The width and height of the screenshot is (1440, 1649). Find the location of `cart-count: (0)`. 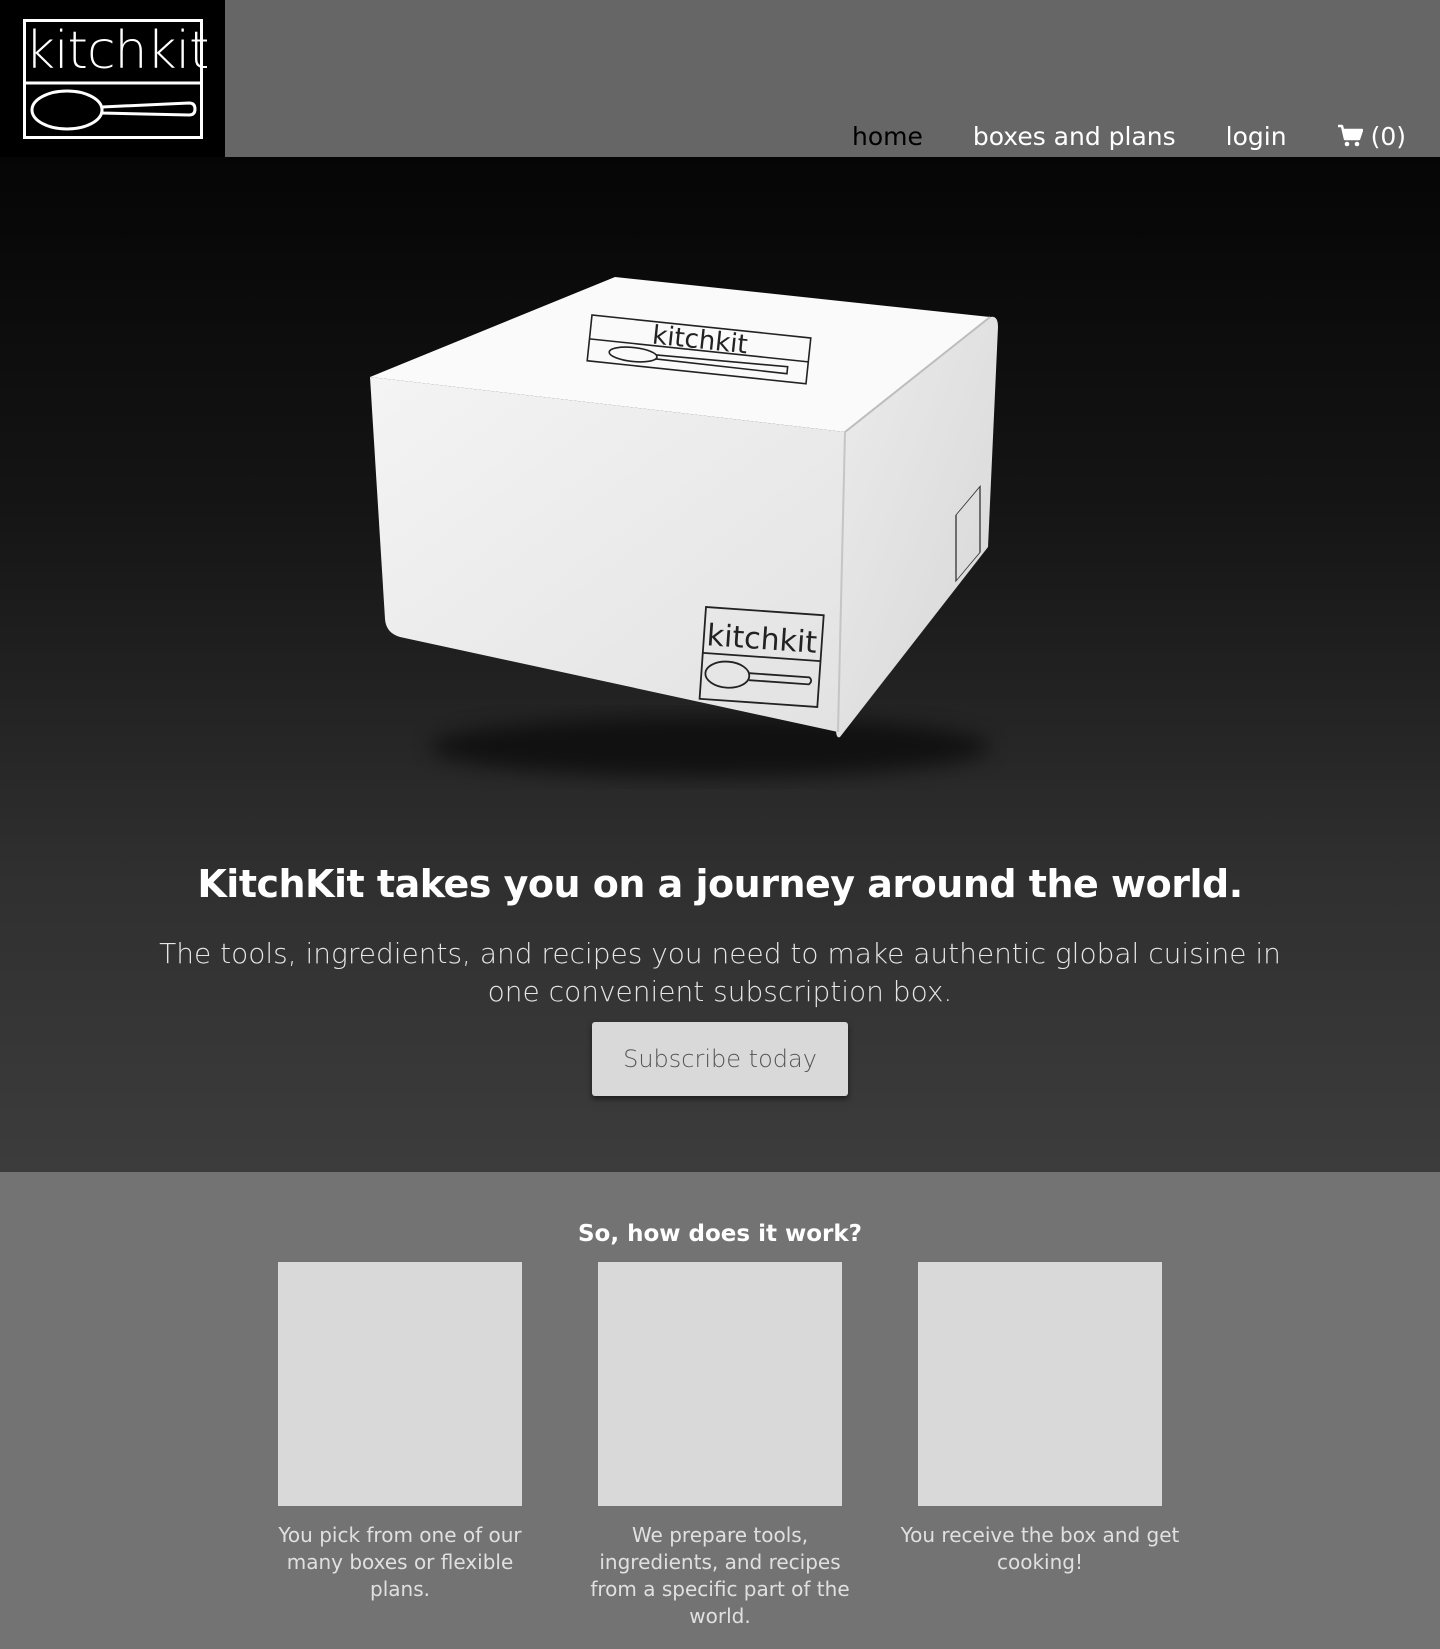

cart-count: (0) is located at coordinates (1388, 136).